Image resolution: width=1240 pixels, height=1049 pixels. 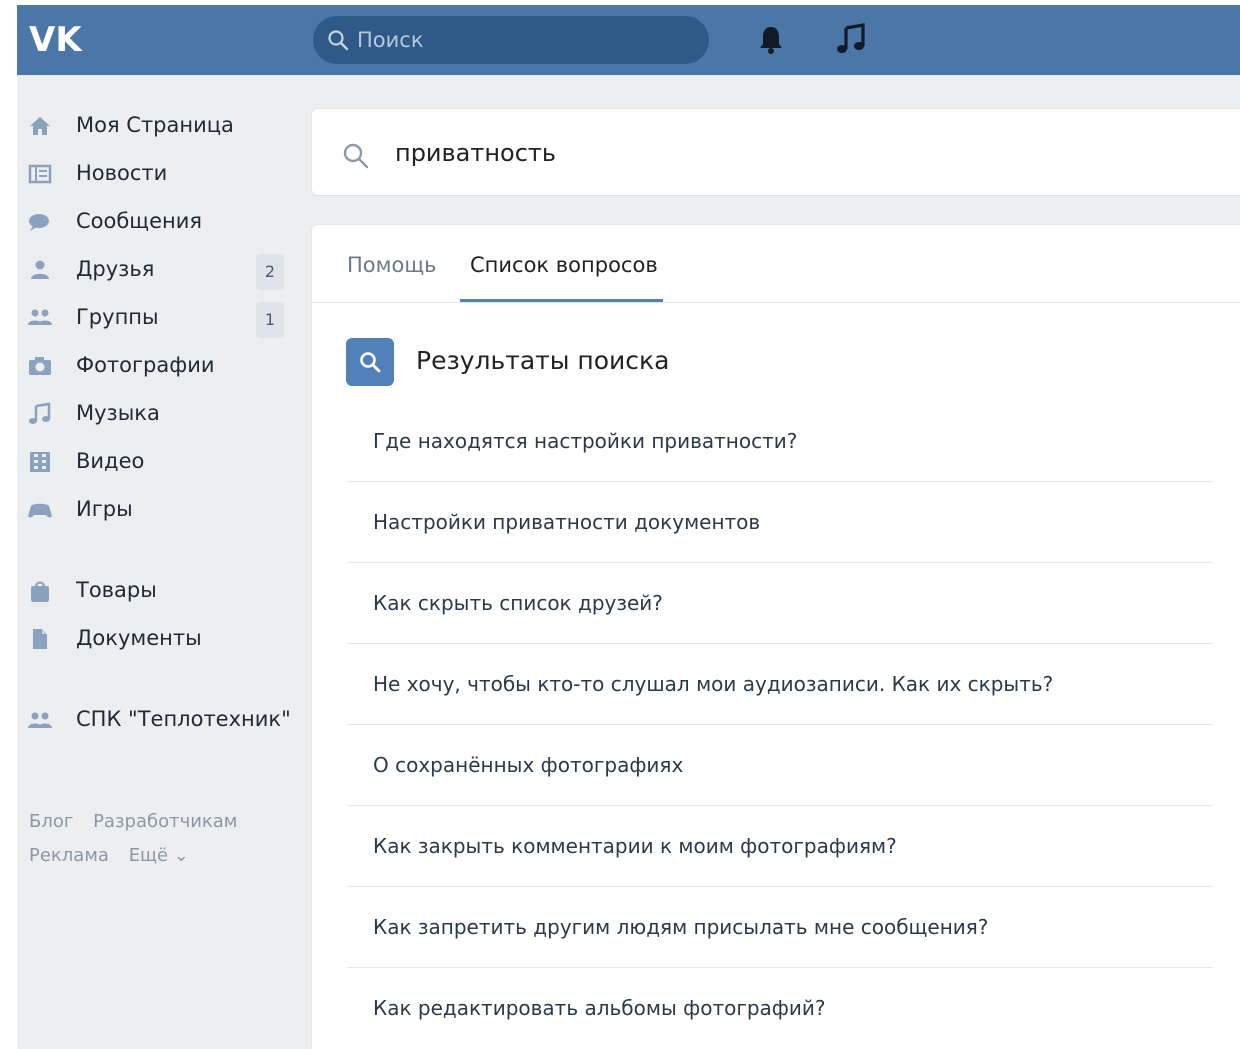 I want to click on question-link: Как скрыть список друзей?, so click(x=518, y=603).